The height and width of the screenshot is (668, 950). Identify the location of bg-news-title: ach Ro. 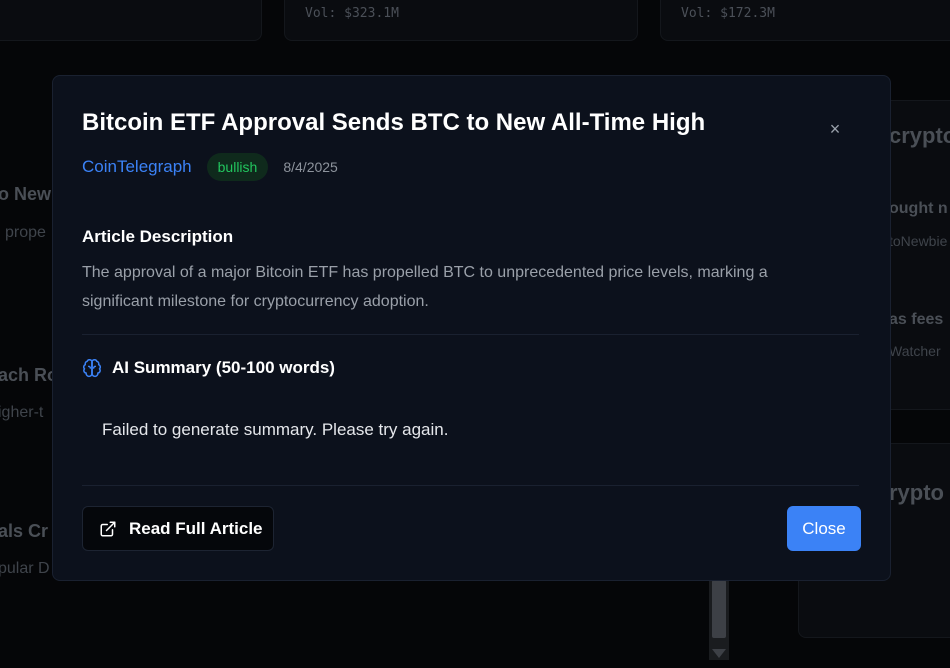
(29, 375).